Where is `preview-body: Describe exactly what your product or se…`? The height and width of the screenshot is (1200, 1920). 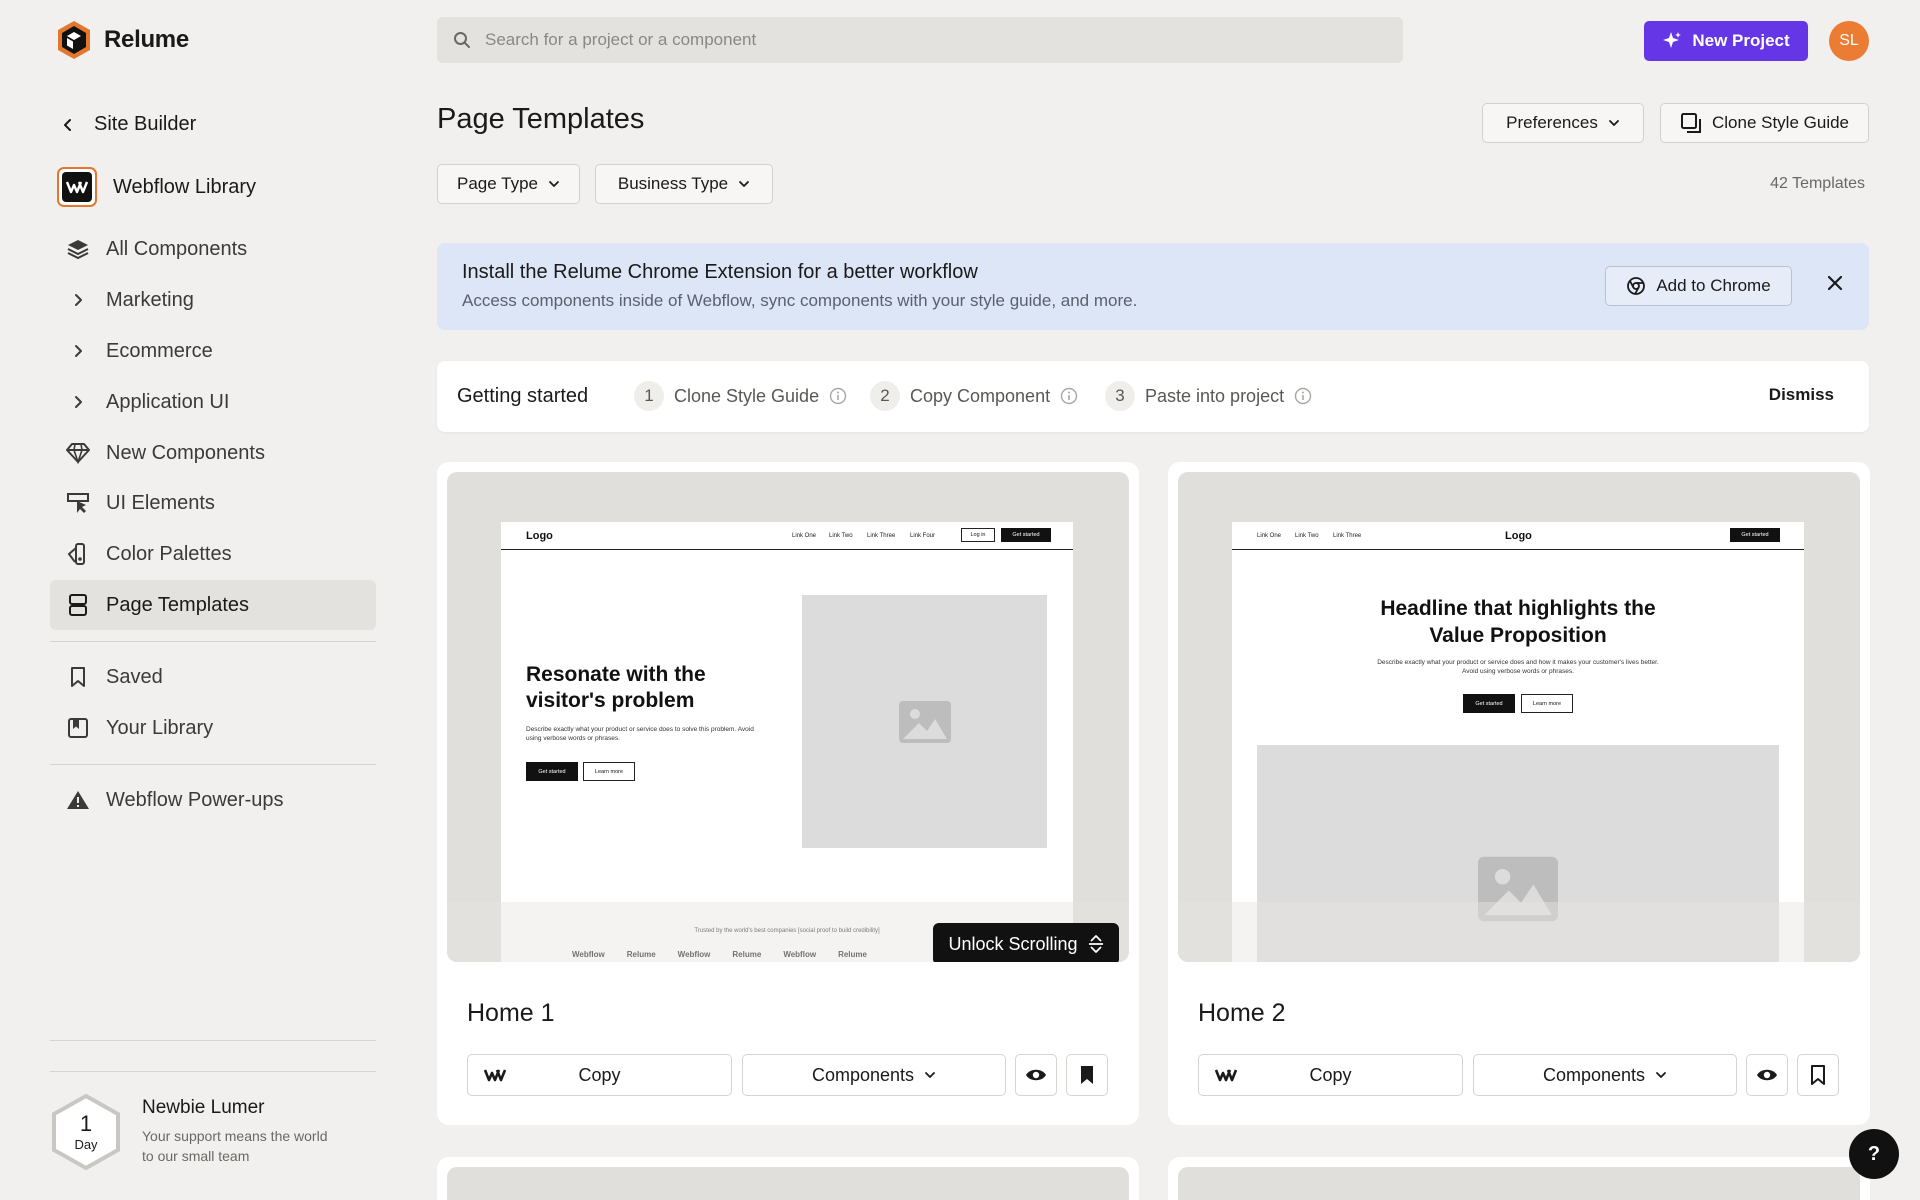
preview-body: Describe exactly what your product or se… is located at coordinates (640, 734).